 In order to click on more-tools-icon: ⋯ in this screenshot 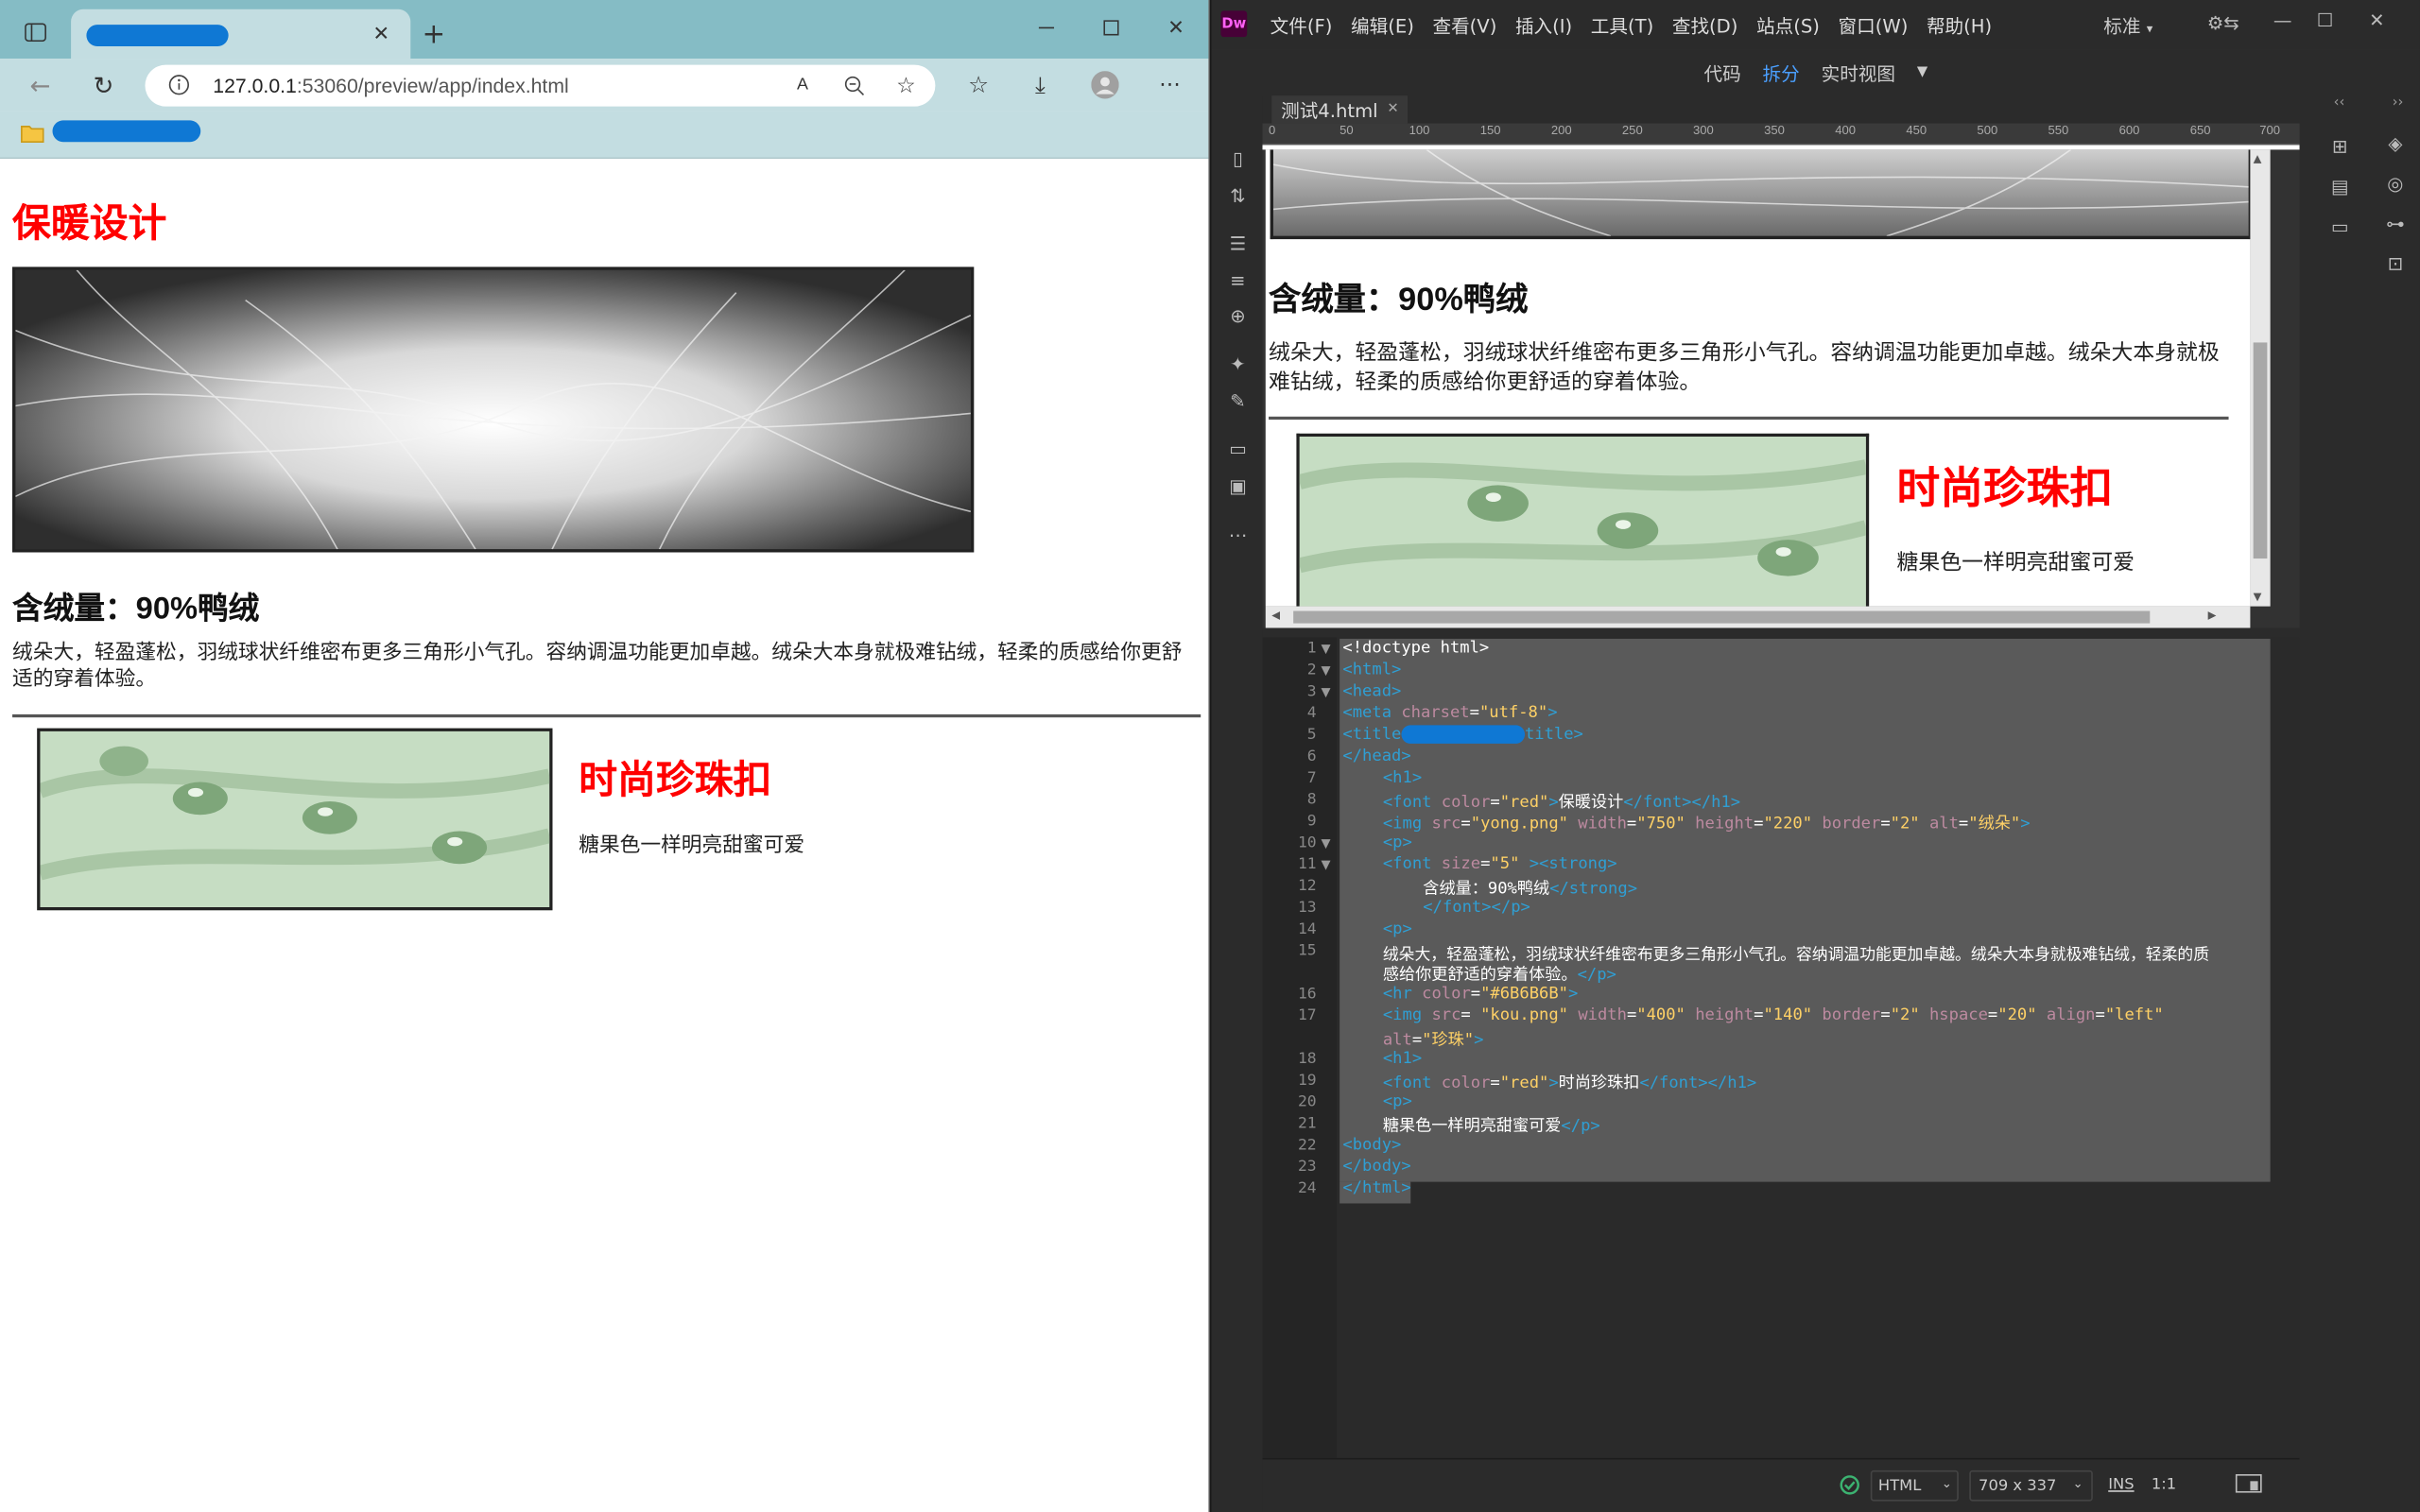, I will do `click(1238, 535)`.